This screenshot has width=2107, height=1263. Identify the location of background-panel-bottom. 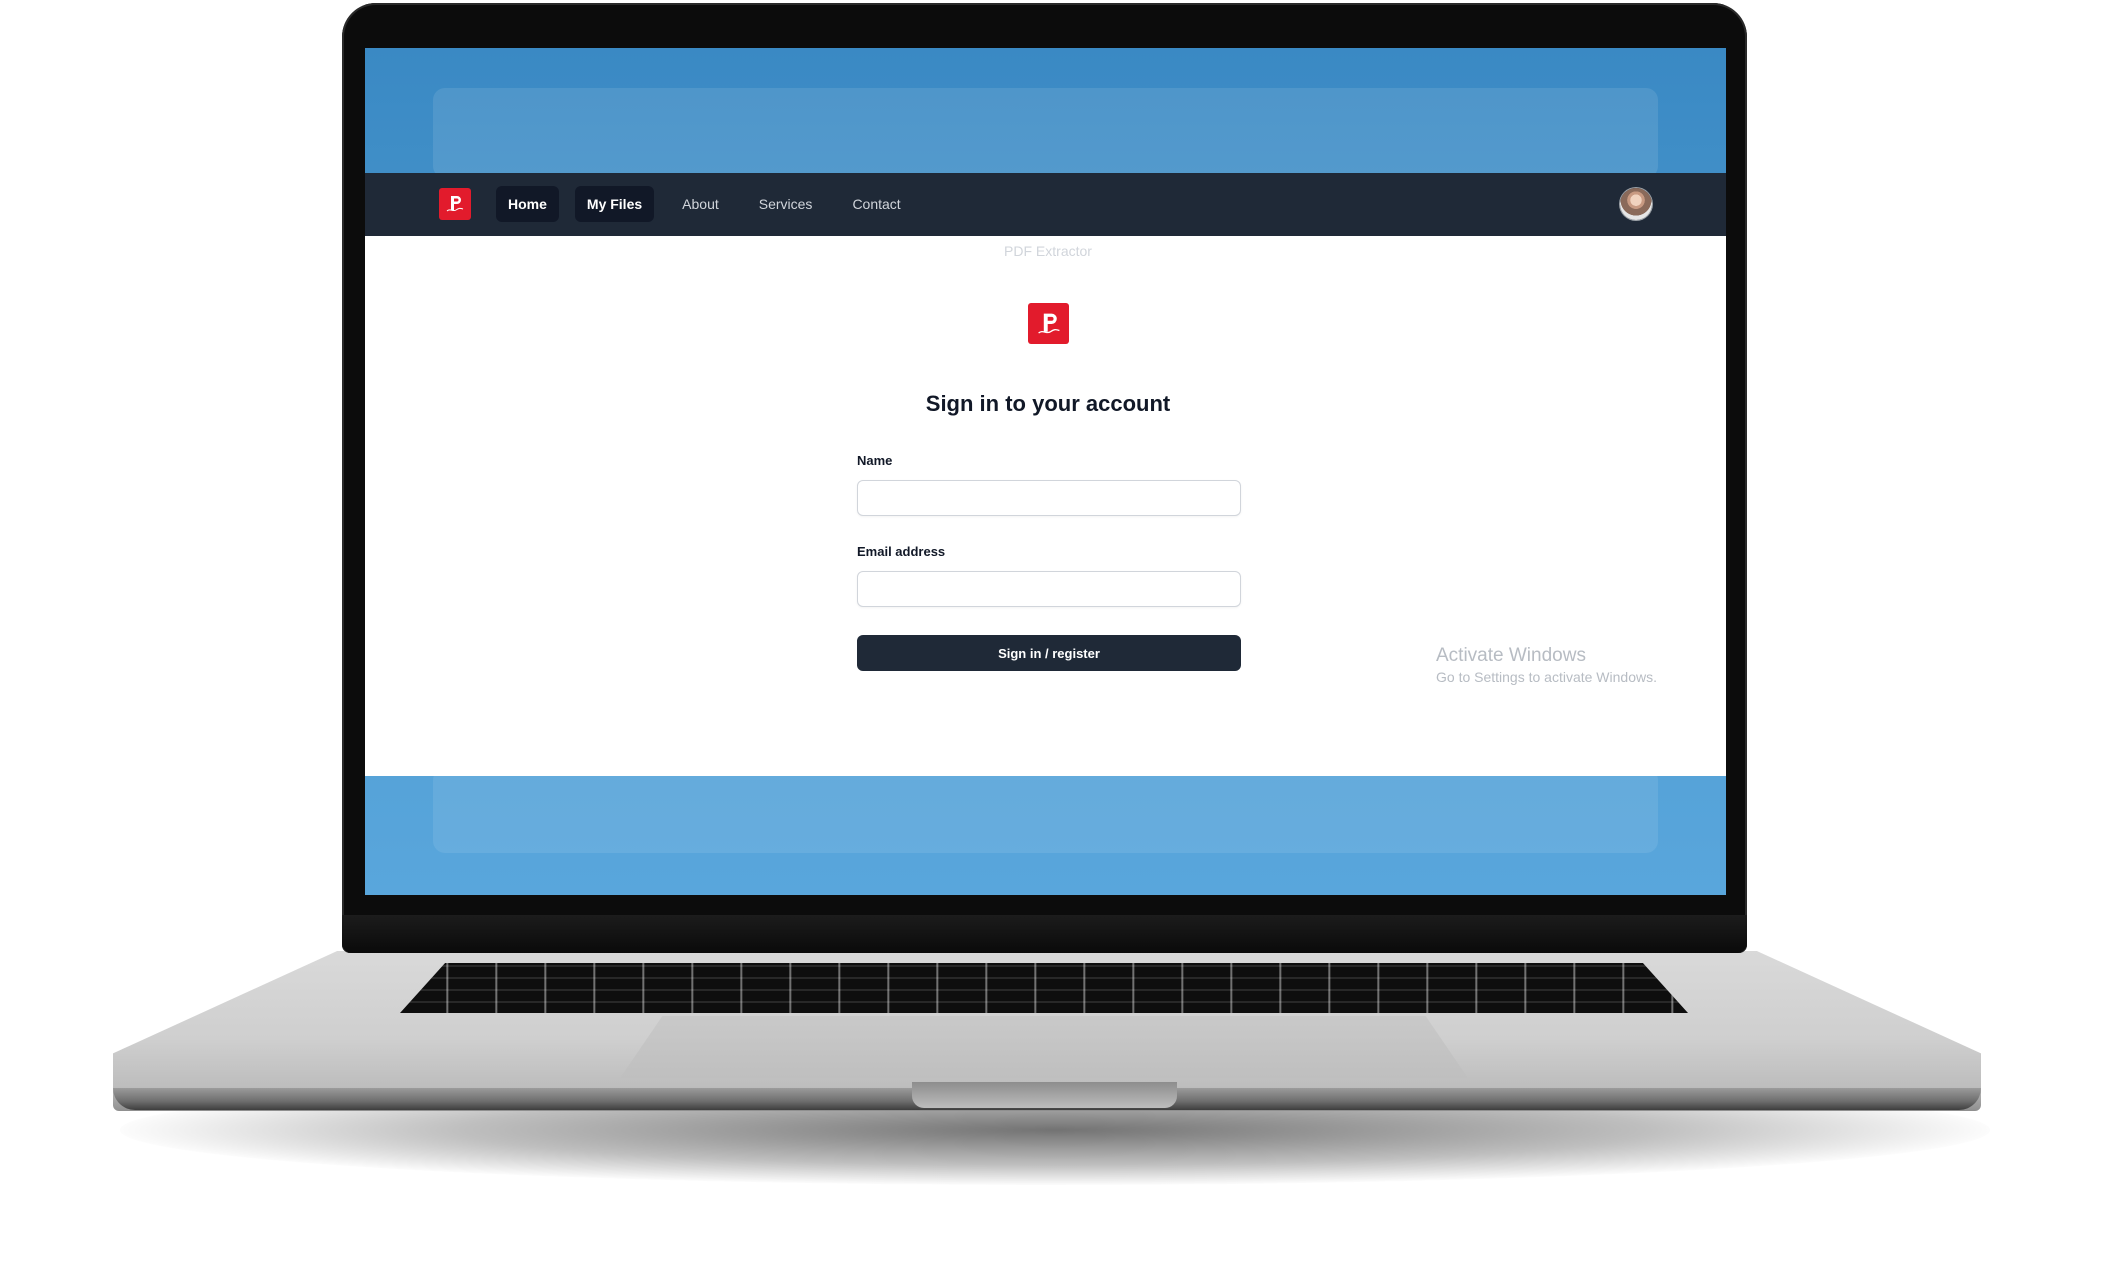
(1045, 810).